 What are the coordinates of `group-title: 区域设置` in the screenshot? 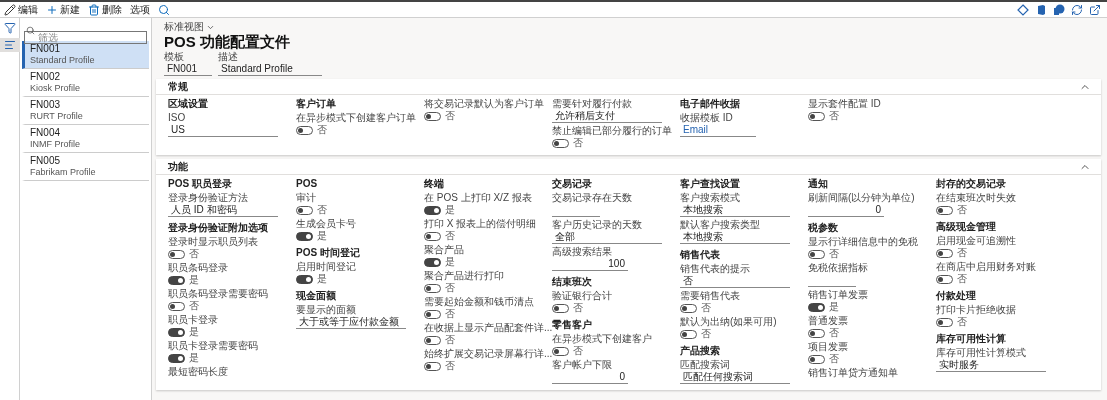 It's located at (188, 104).